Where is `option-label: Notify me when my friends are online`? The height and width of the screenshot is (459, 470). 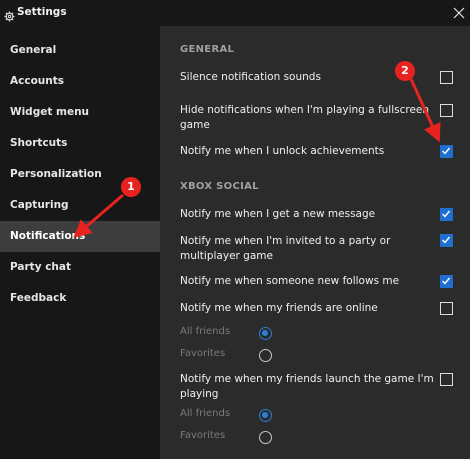
option-label: Notify me when my friends are online is located at coordinates (279, 308).